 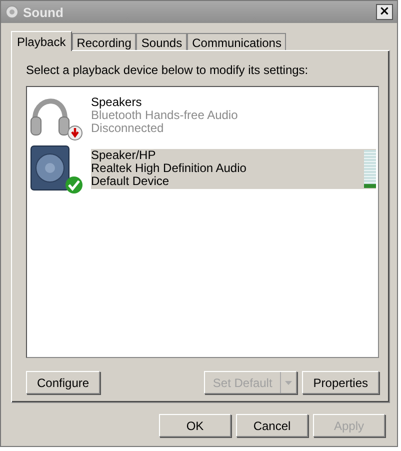 I want to click on tab: Communications, so click(x=236, y=41).